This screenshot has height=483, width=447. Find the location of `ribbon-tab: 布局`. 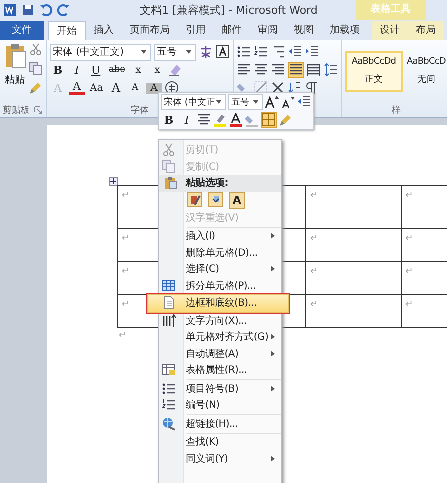

ribbon-tab: 布局 is located at coordinates (426, 30).